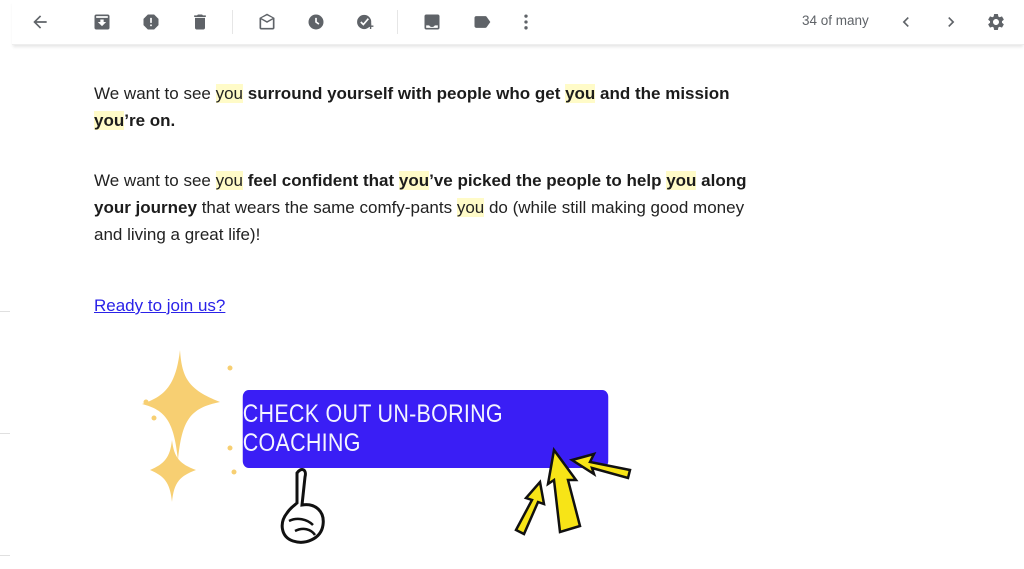 This screenshot has width=1024, height=569. I want to click on bold-text: and the mission, so click(662, 93).